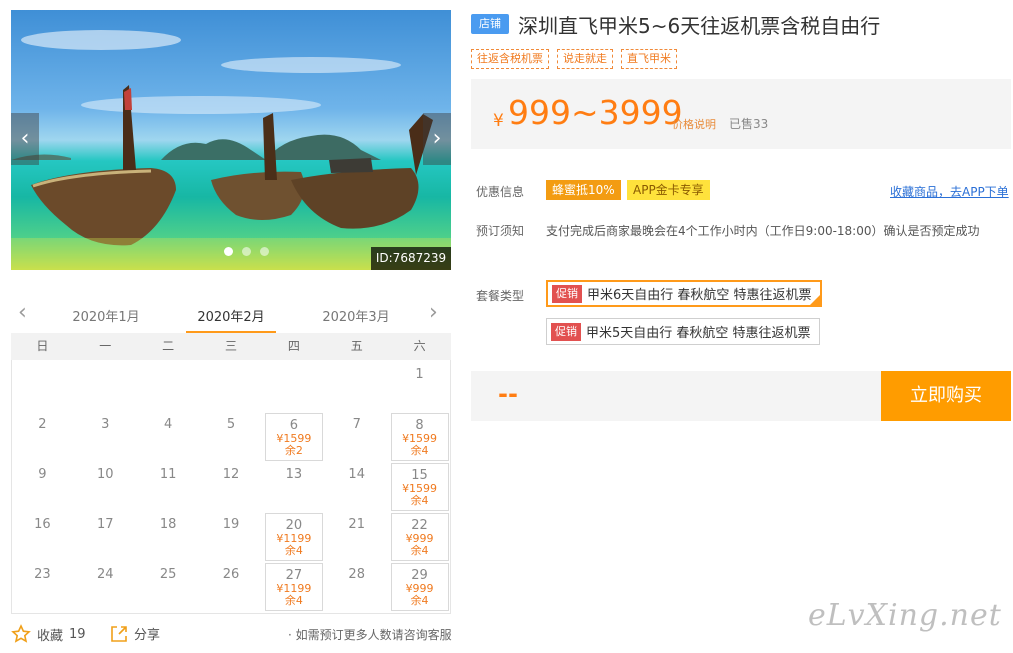 The width and height of the screenshot is (1013, 653). I want to click on weekday-label: 三, so click(230, 346).